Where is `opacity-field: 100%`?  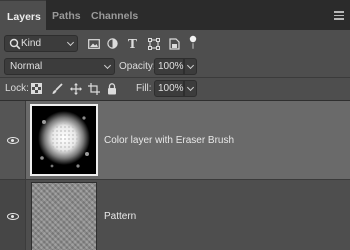 opacity-field: 100% is located at coordinates (169, 66).